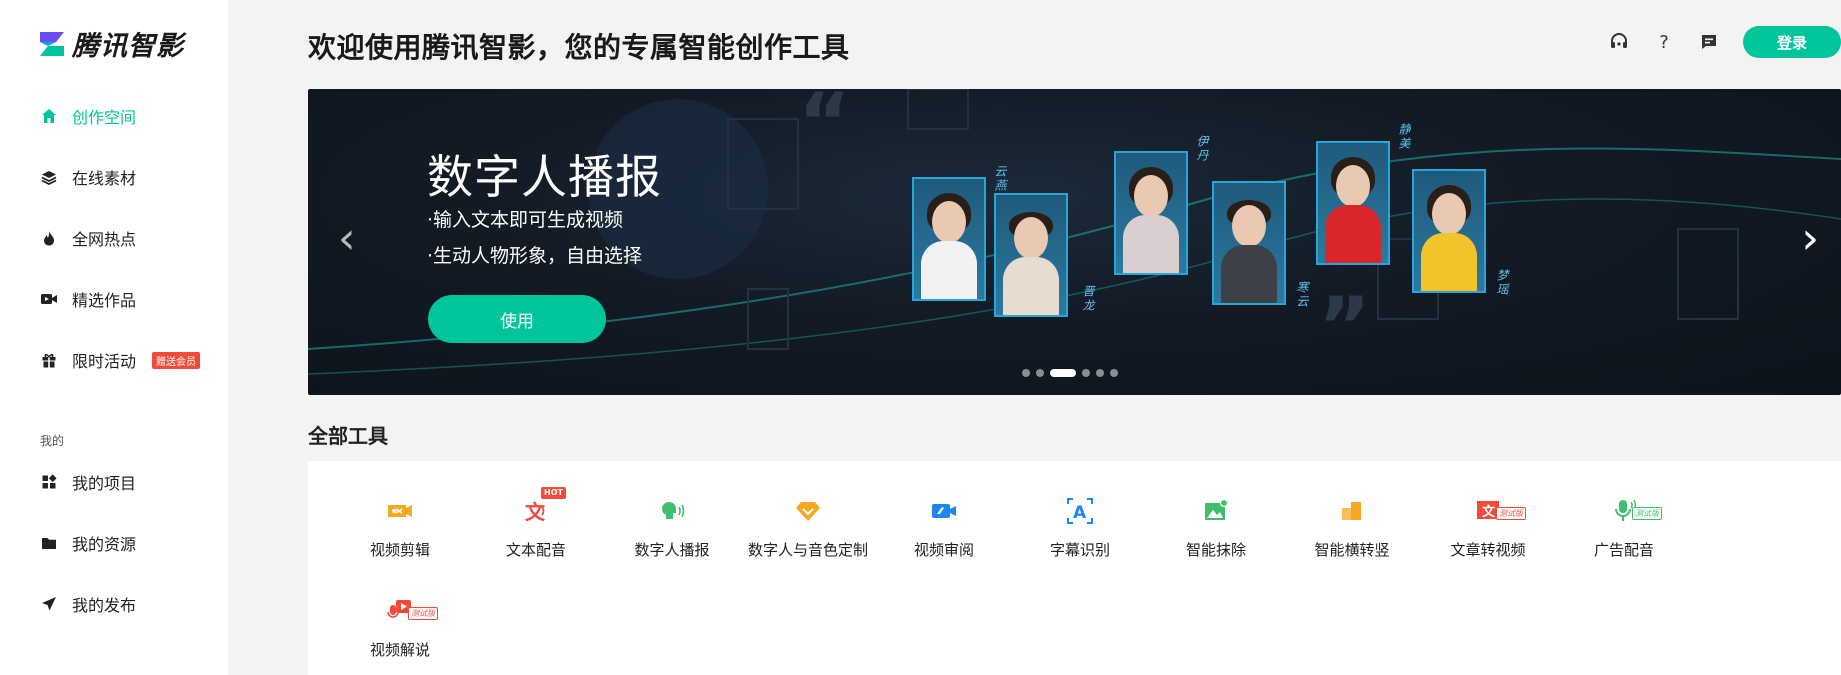 This screenshot has height=675, width=1841. What do you see at coordinates (1792, 42) in the screenshot?
I see `login-button: 登录` at bounding box center [1792, 42].